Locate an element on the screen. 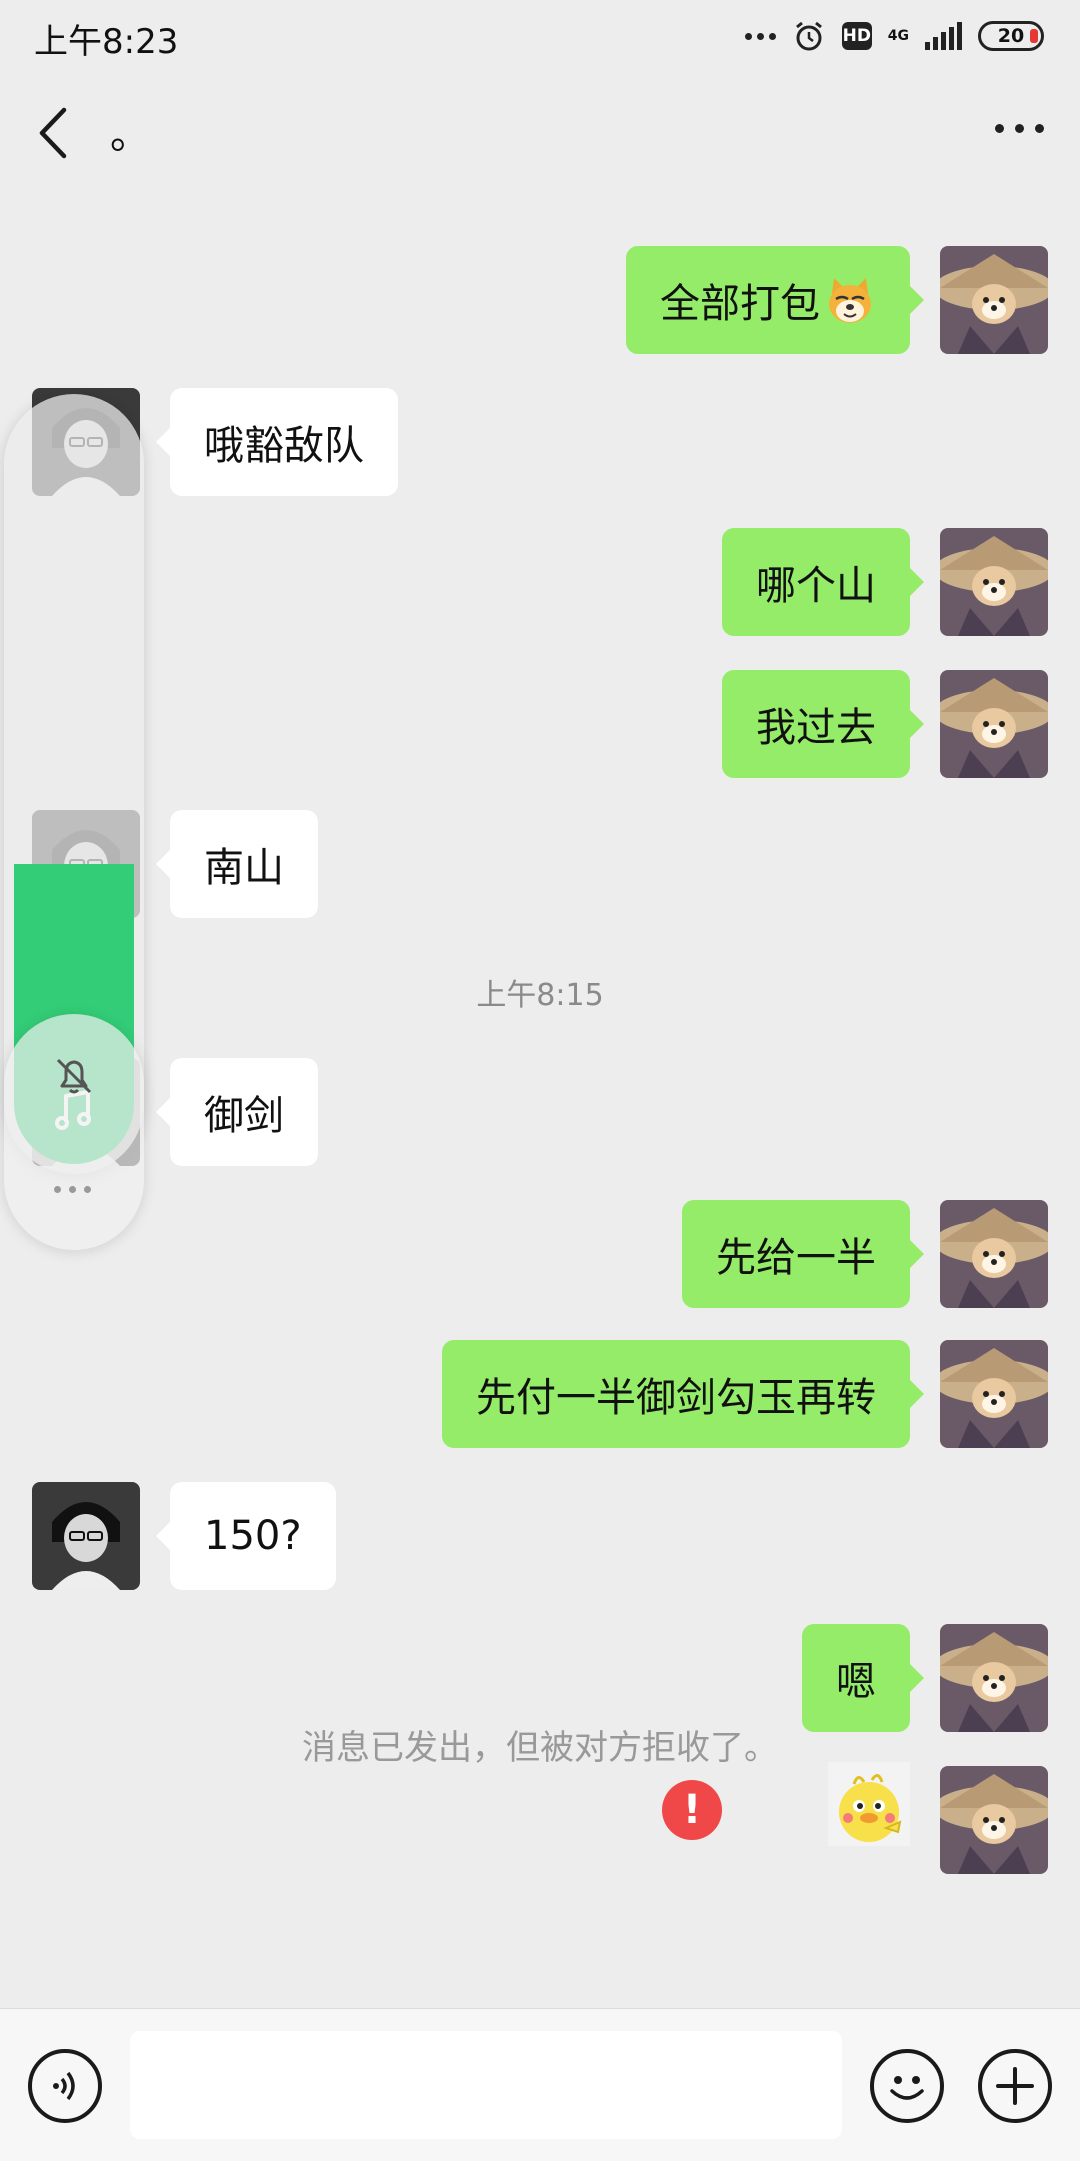  alarm-icon is located at coordinates (808, 36).